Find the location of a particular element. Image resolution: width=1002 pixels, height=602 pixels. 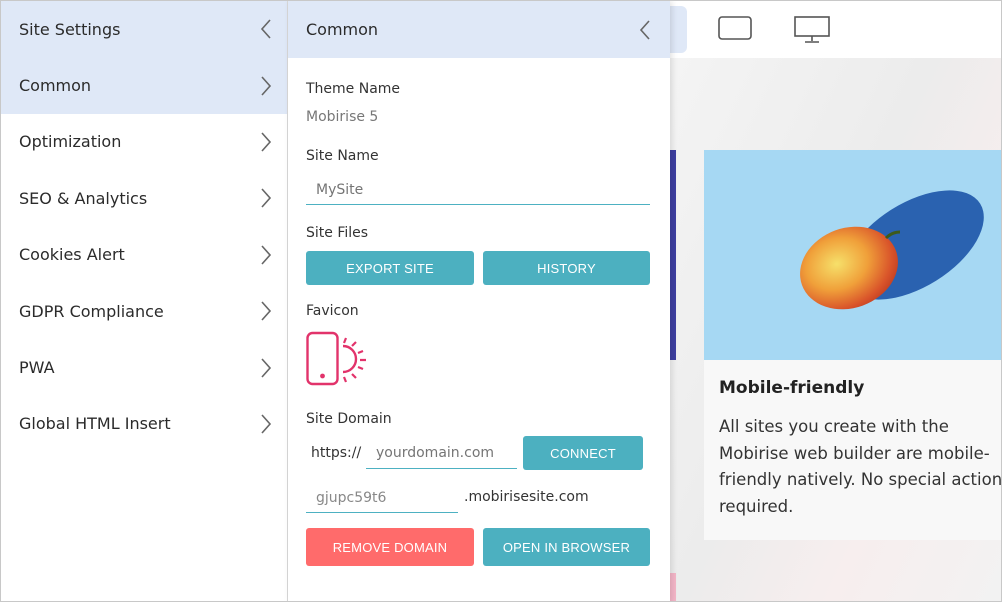

menu-item-common: Common is located at coordinates (144, 85).